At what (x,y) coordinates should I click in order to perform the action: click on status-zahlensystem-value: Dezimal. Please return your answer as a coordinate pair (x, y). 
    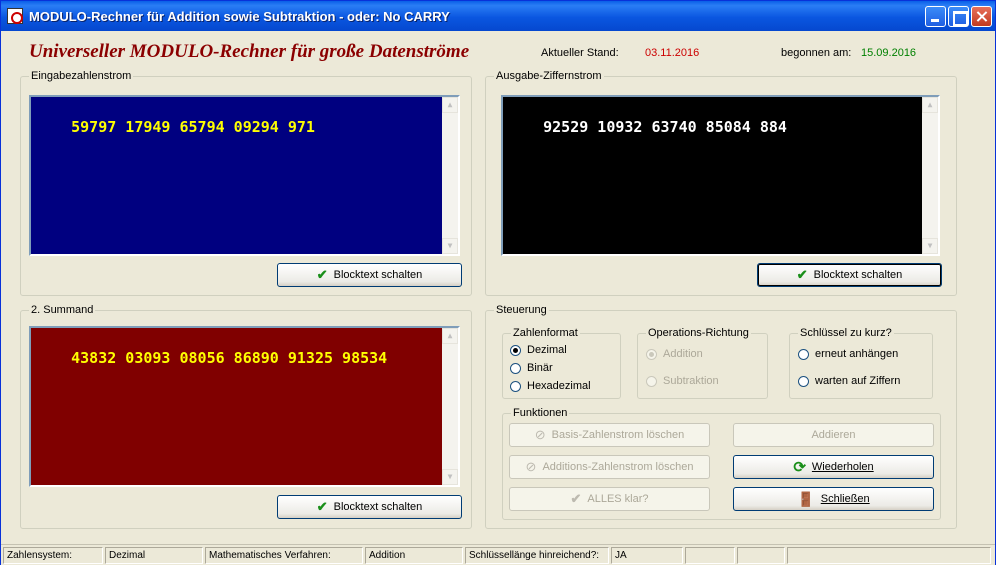
    Looking at the image, I should click on (154, 555).